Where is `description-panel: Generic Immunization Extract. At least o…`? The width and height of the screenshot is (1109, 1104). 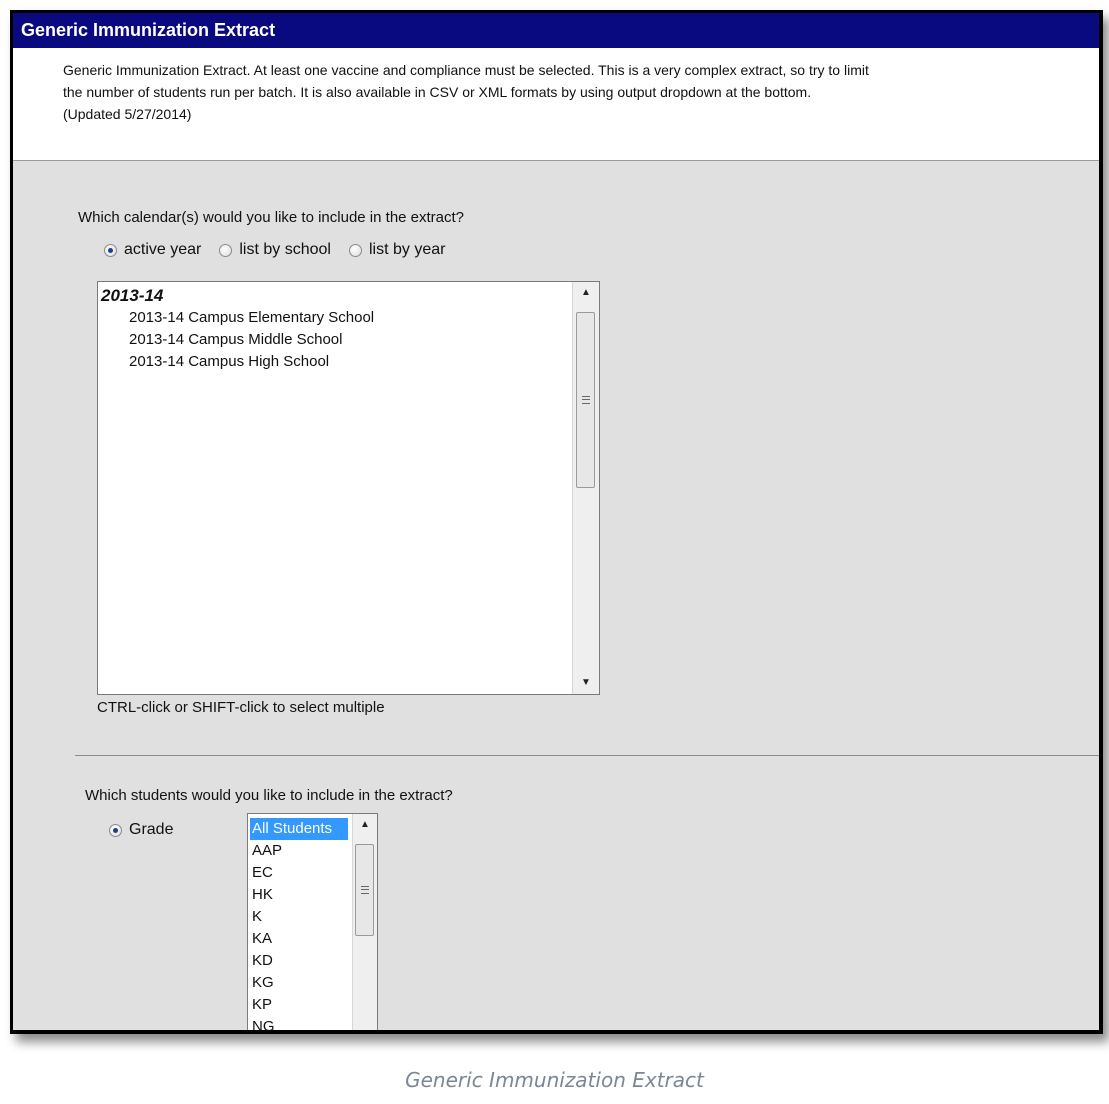 description-panel: Generic Immunization Extract. At least o… is located at coordinates (556, 104).